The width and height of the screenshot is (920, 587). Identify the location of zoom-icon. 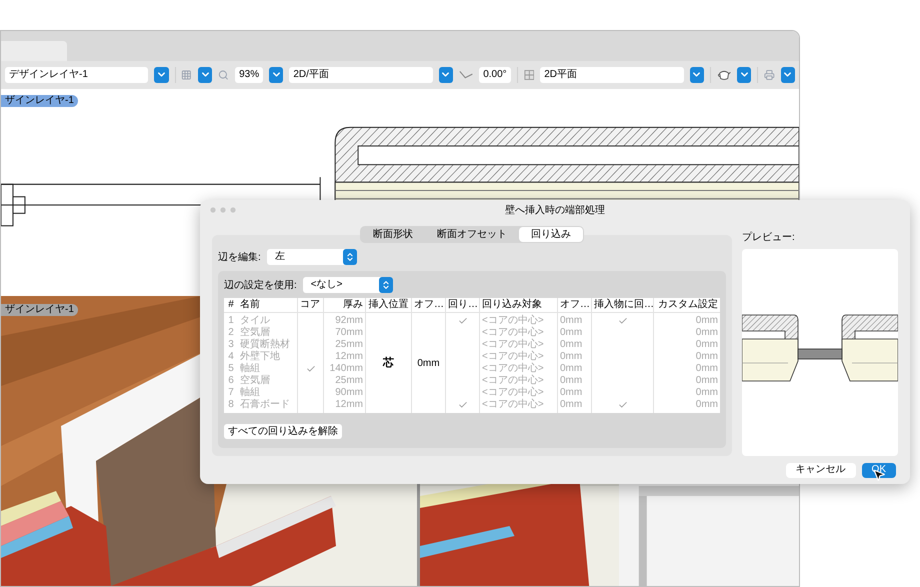
(224, 74).